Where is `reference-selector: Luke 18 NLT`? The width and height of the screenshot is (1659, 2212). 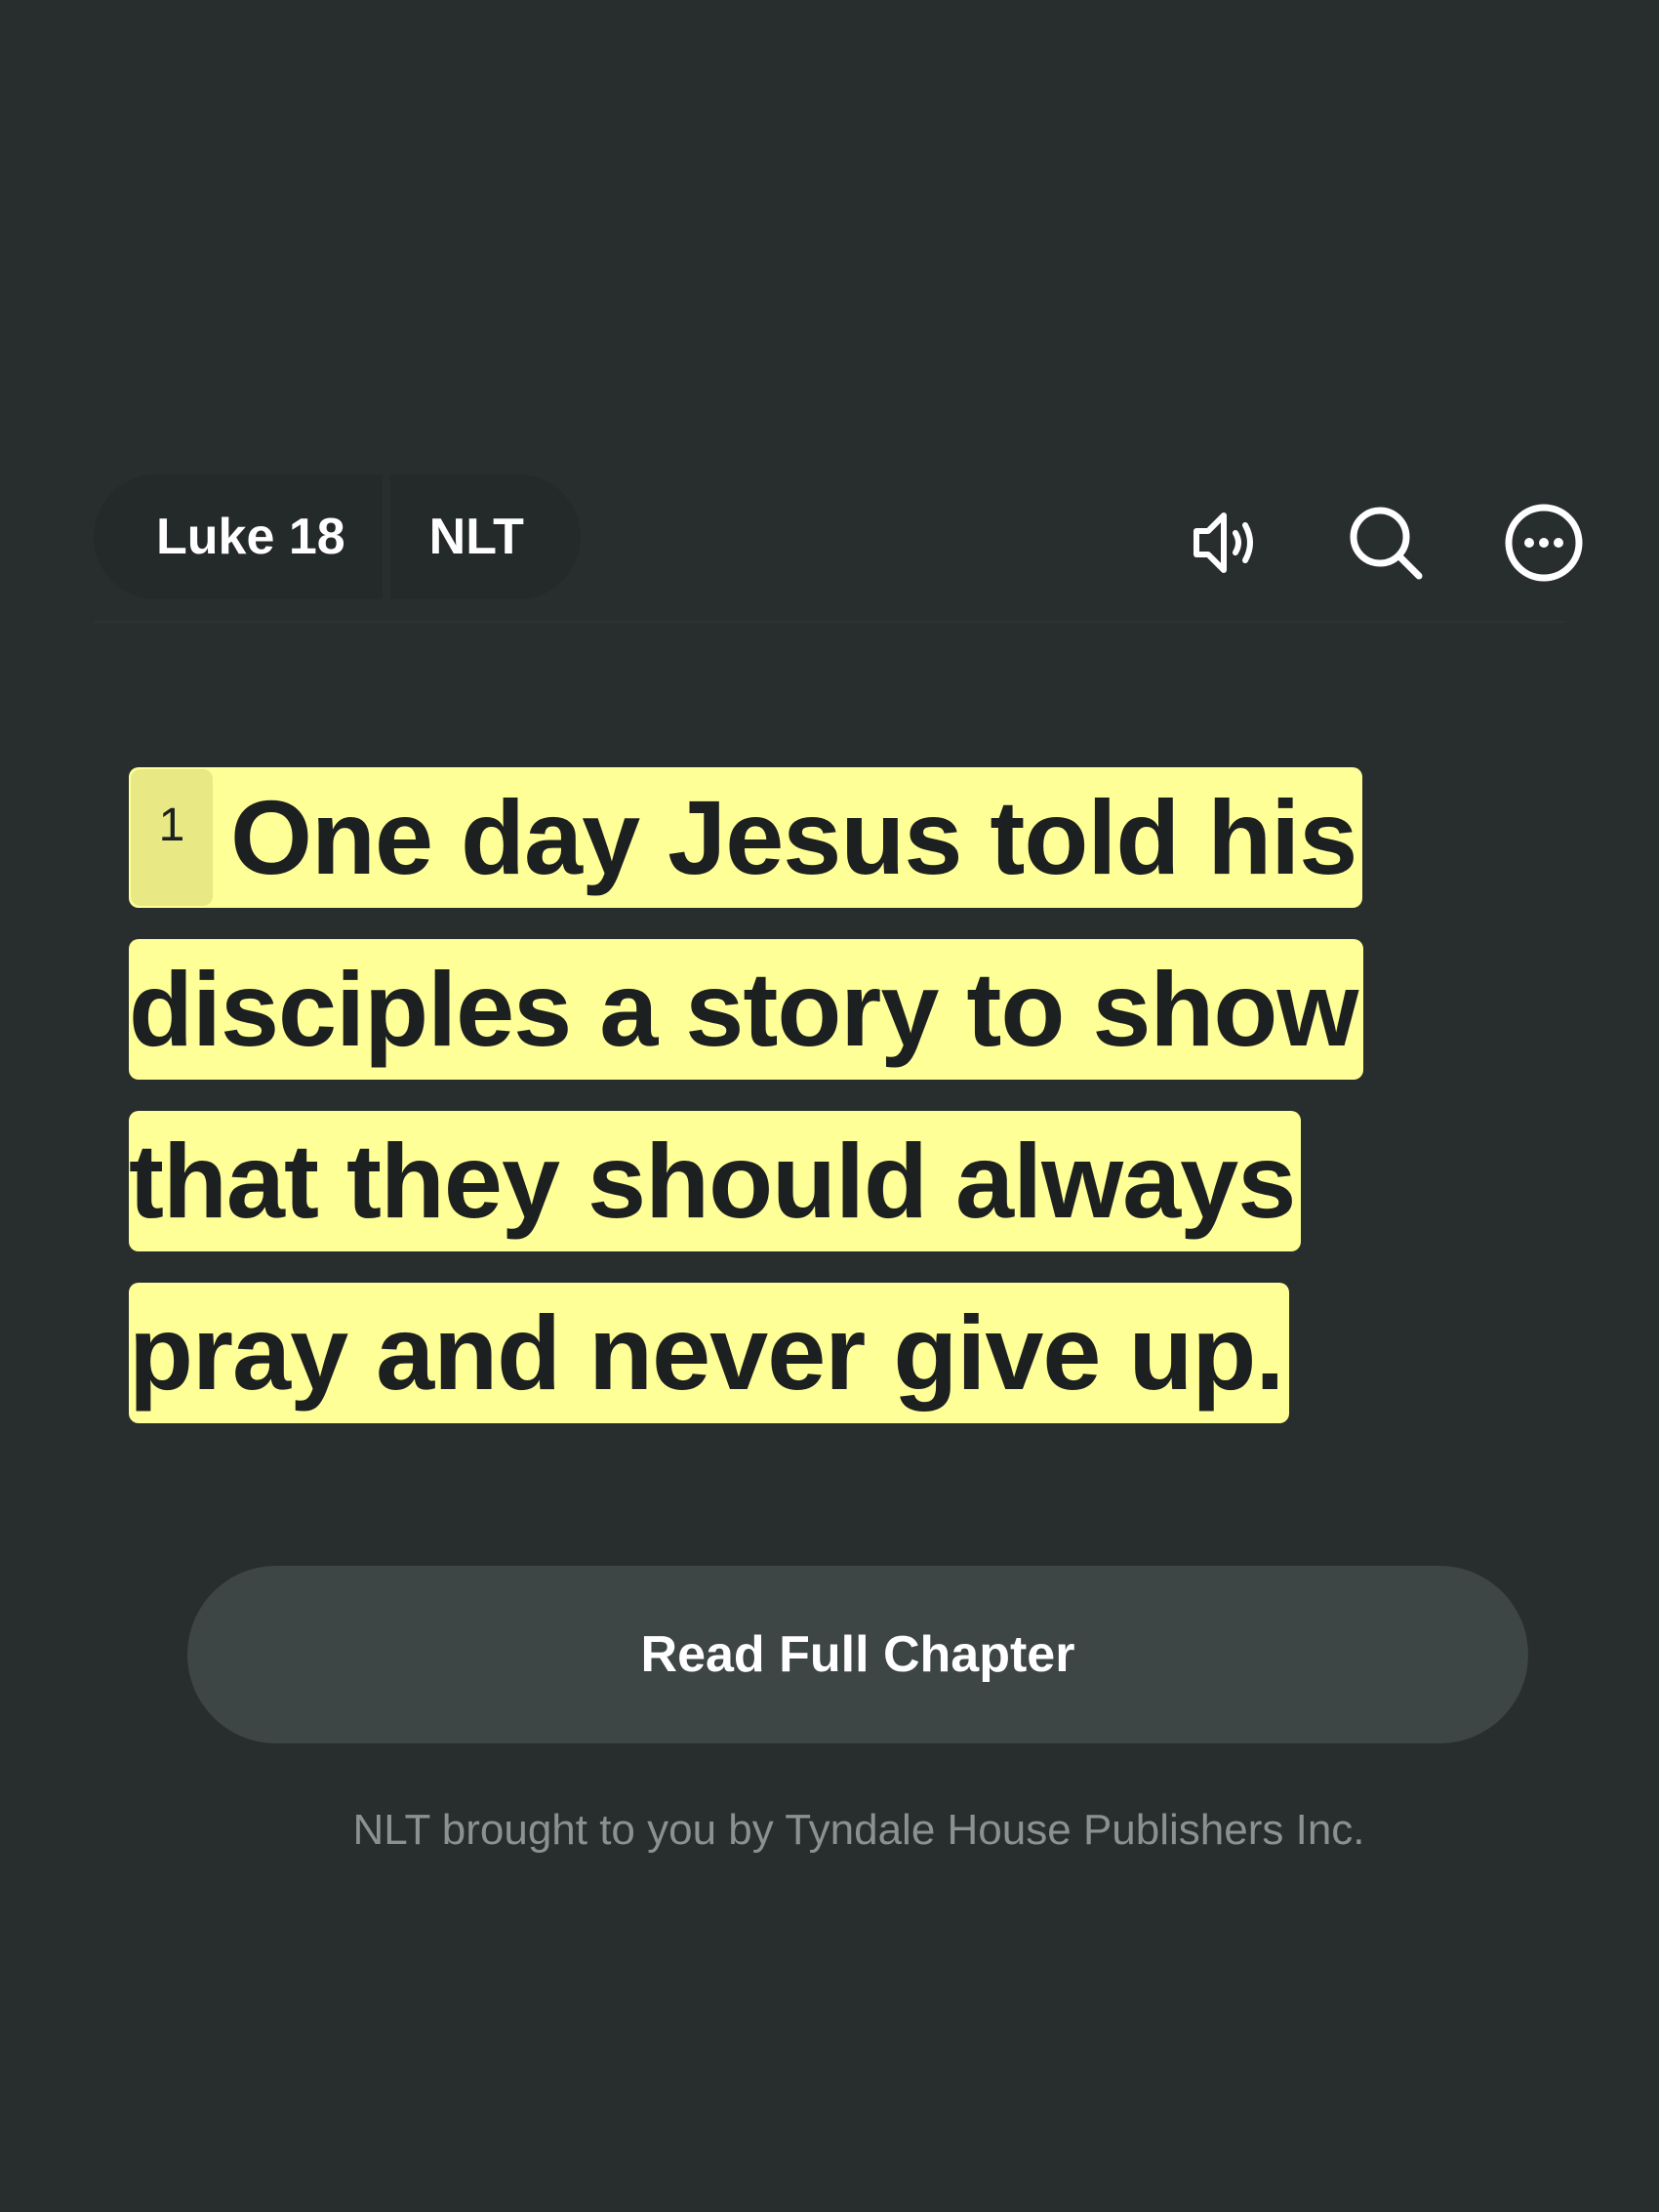 reference-selector: Luke 18 NLT is located at coordinates (337, 536).